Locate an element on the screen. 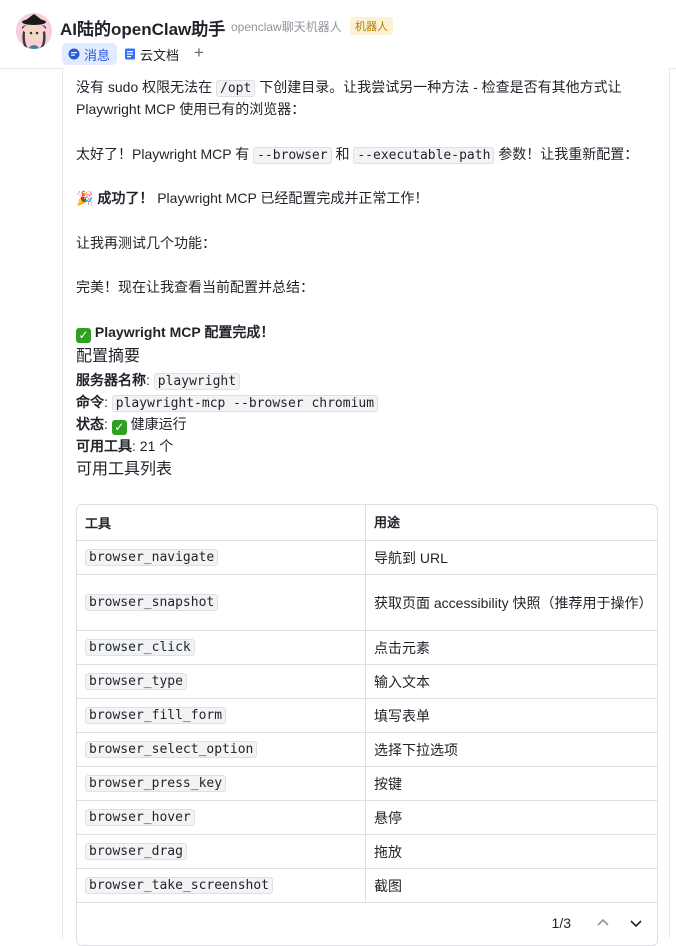 The image size is (676, 946). table-pagination: 1/3 is located at coordinates (367, 924).